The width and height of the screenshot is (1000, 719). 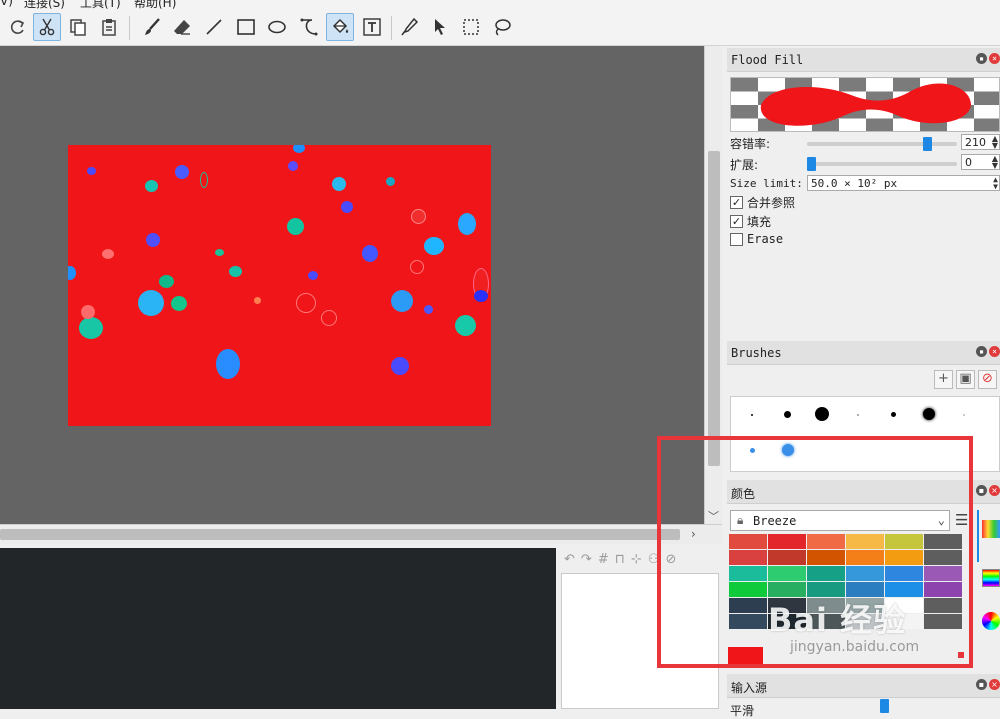 What do you see at coordinates (100, 5) in the screenshot?
I see `menu-item-tools: 工具(T)` at bounding box center [100, 5].